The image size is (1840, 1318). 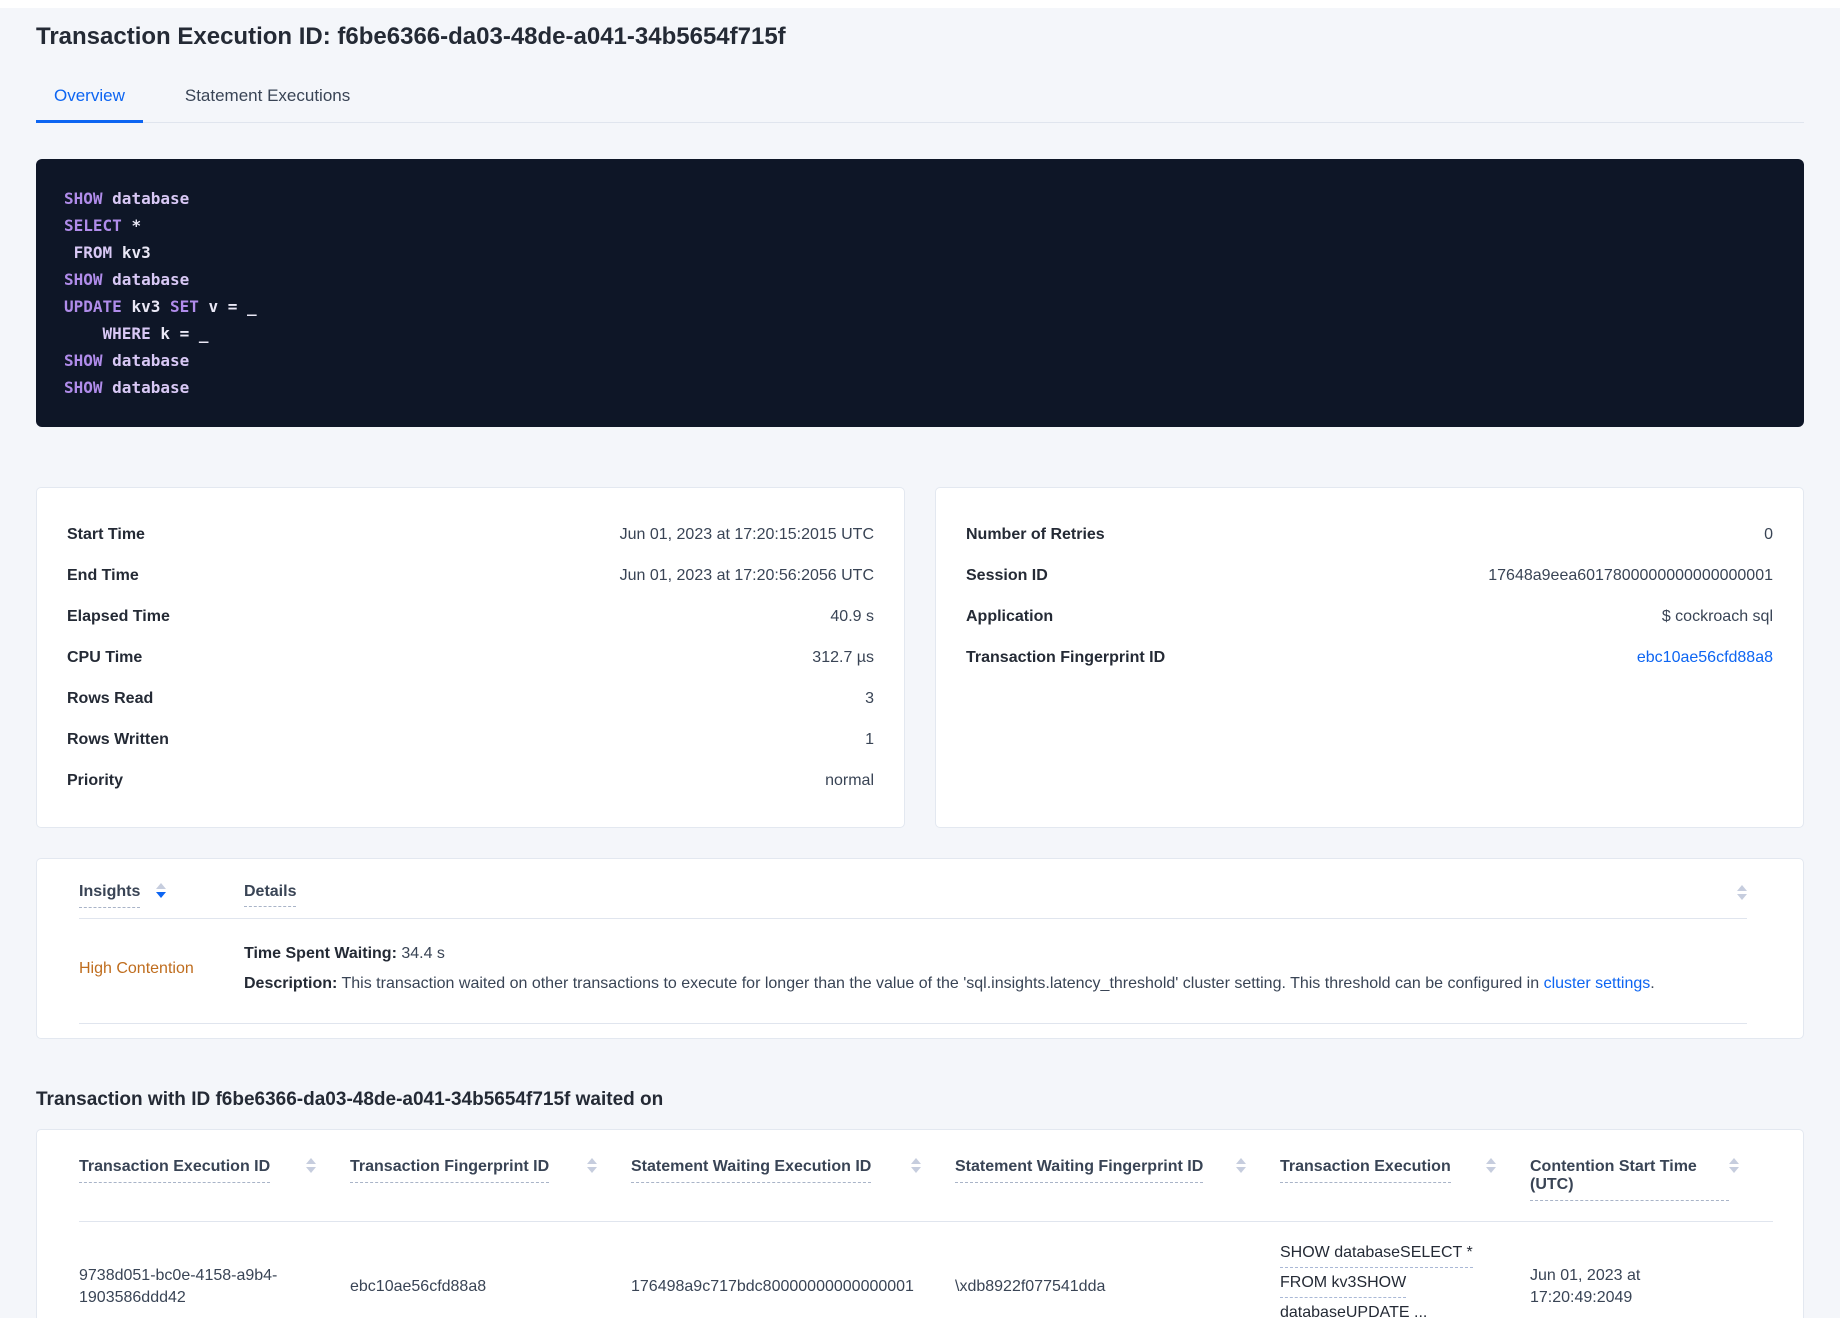 What do you see at coordinates (1717, 616) in the screenshot?
I see `summary-value: $ cockroach sql` at bounding box center [1717, 616].